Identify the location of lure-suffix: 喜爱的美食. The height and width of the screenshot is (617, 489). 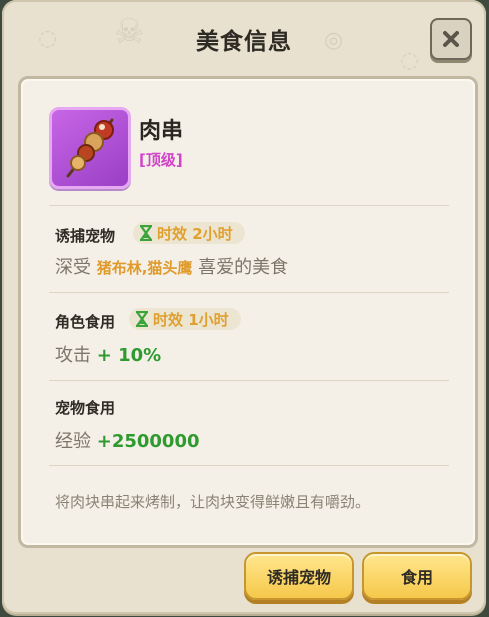
(243, 267).